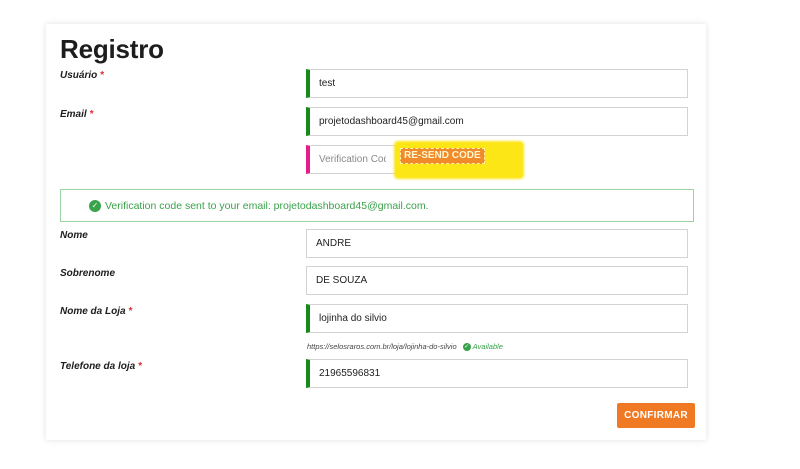 The height and width of the screenshot is (469, 800). I want to click on sobrenome-input, so click(497, 280).